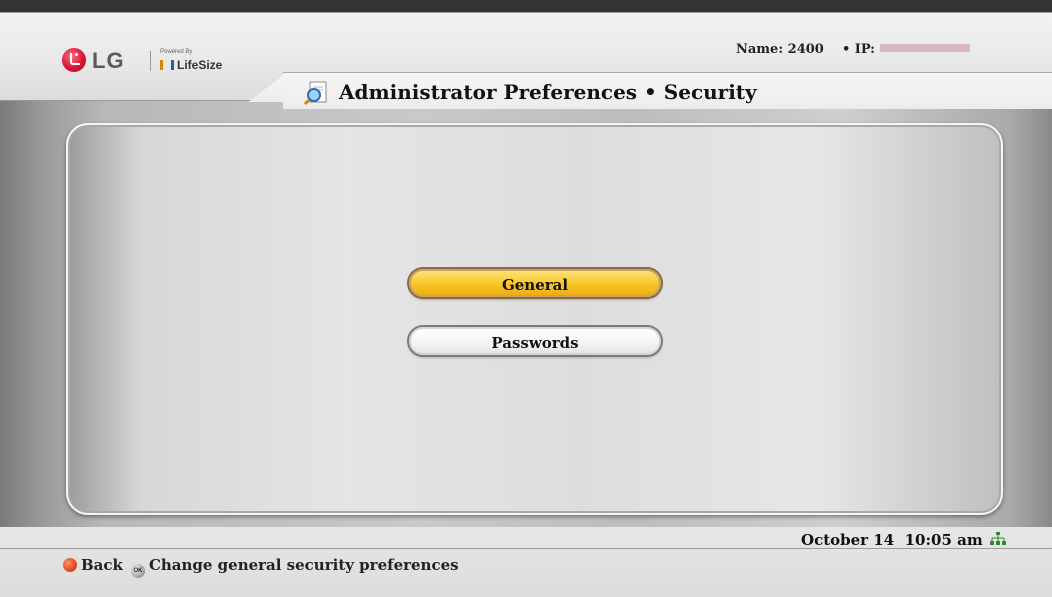 The width and height of the screenshot is (1052, 597). I want to click on device-info: Name: 2400 • IP:, so click(853, 49).